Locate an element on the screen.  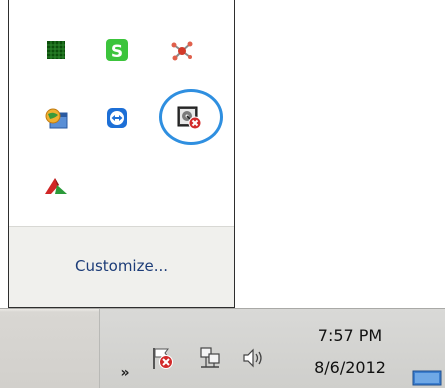
show-hidden-icons-button: » is located at coordinates (125, 373).